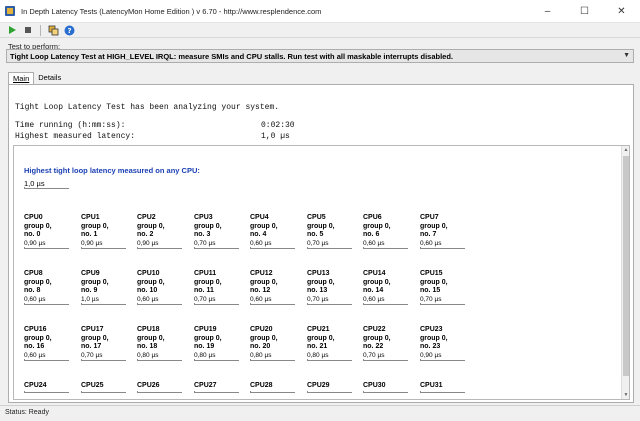 The width and height of the screenshot is (640, 421). I want to click on cpu-name: CPU19, so click(205, 329).